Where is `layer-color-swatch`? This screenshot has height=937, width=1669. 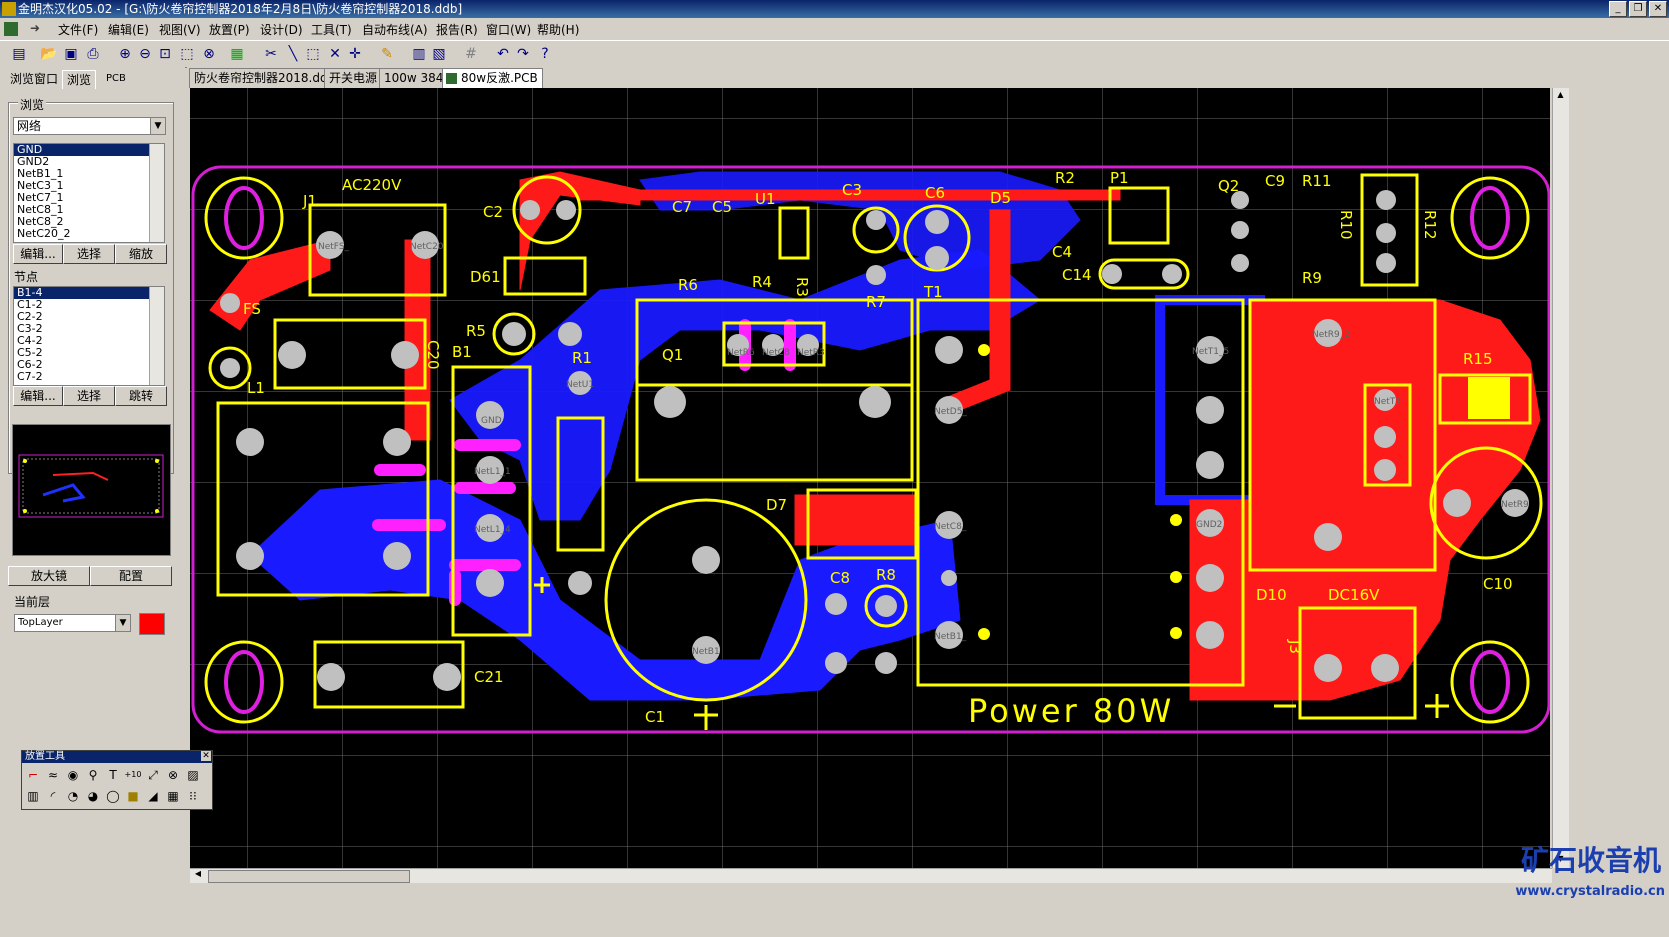
layer-color-swatch is located at coordinates (152, 624).